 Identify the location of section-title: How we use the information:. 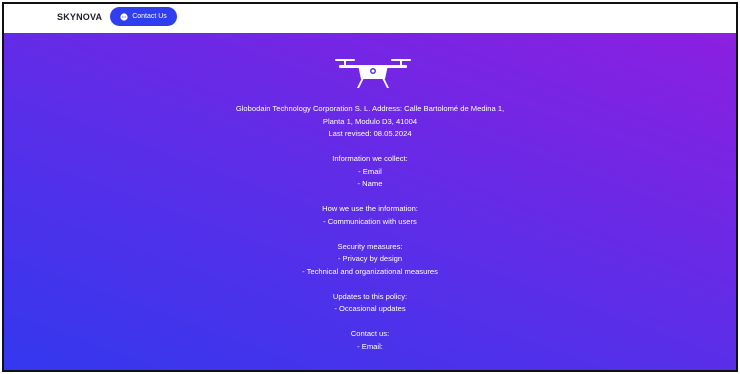
(370, 208).